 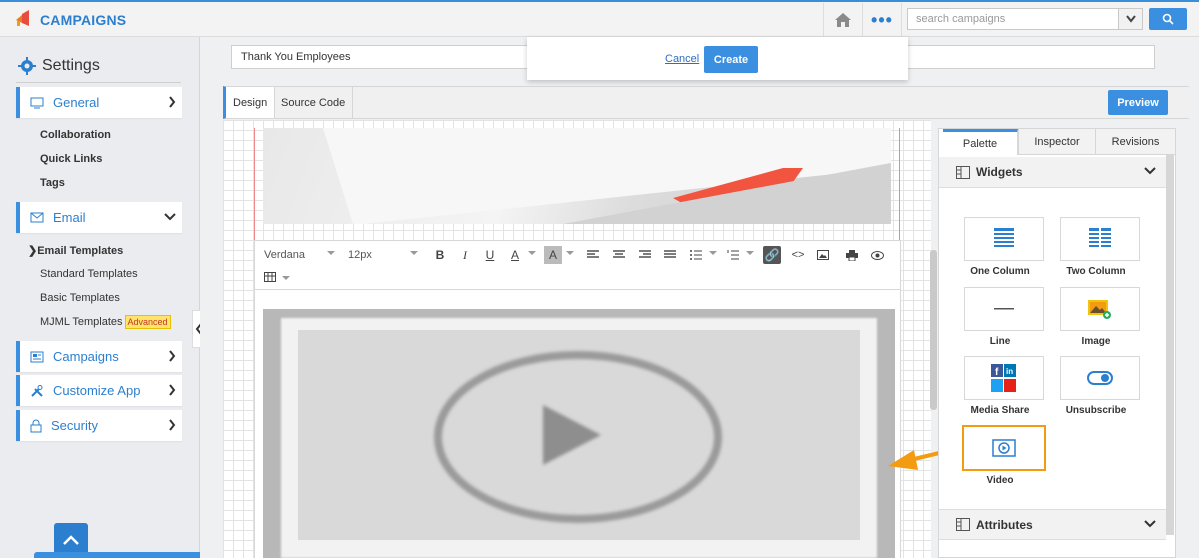 What do you see at coordinates (37, 217) in the screenshot?
I see `envelope-icon` at bounding box center [37, 217].